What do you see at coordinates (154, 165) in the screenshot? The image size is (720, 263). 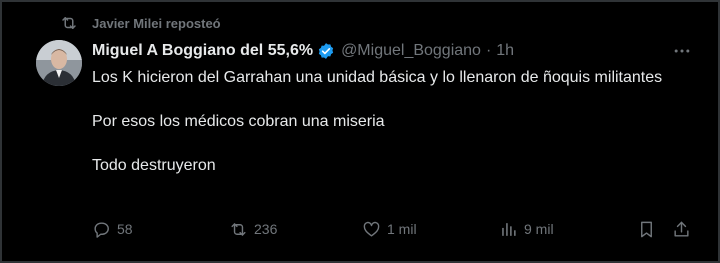 I see `tweet-text-line: Todo destruyeron` at bounding box center [154, 165].